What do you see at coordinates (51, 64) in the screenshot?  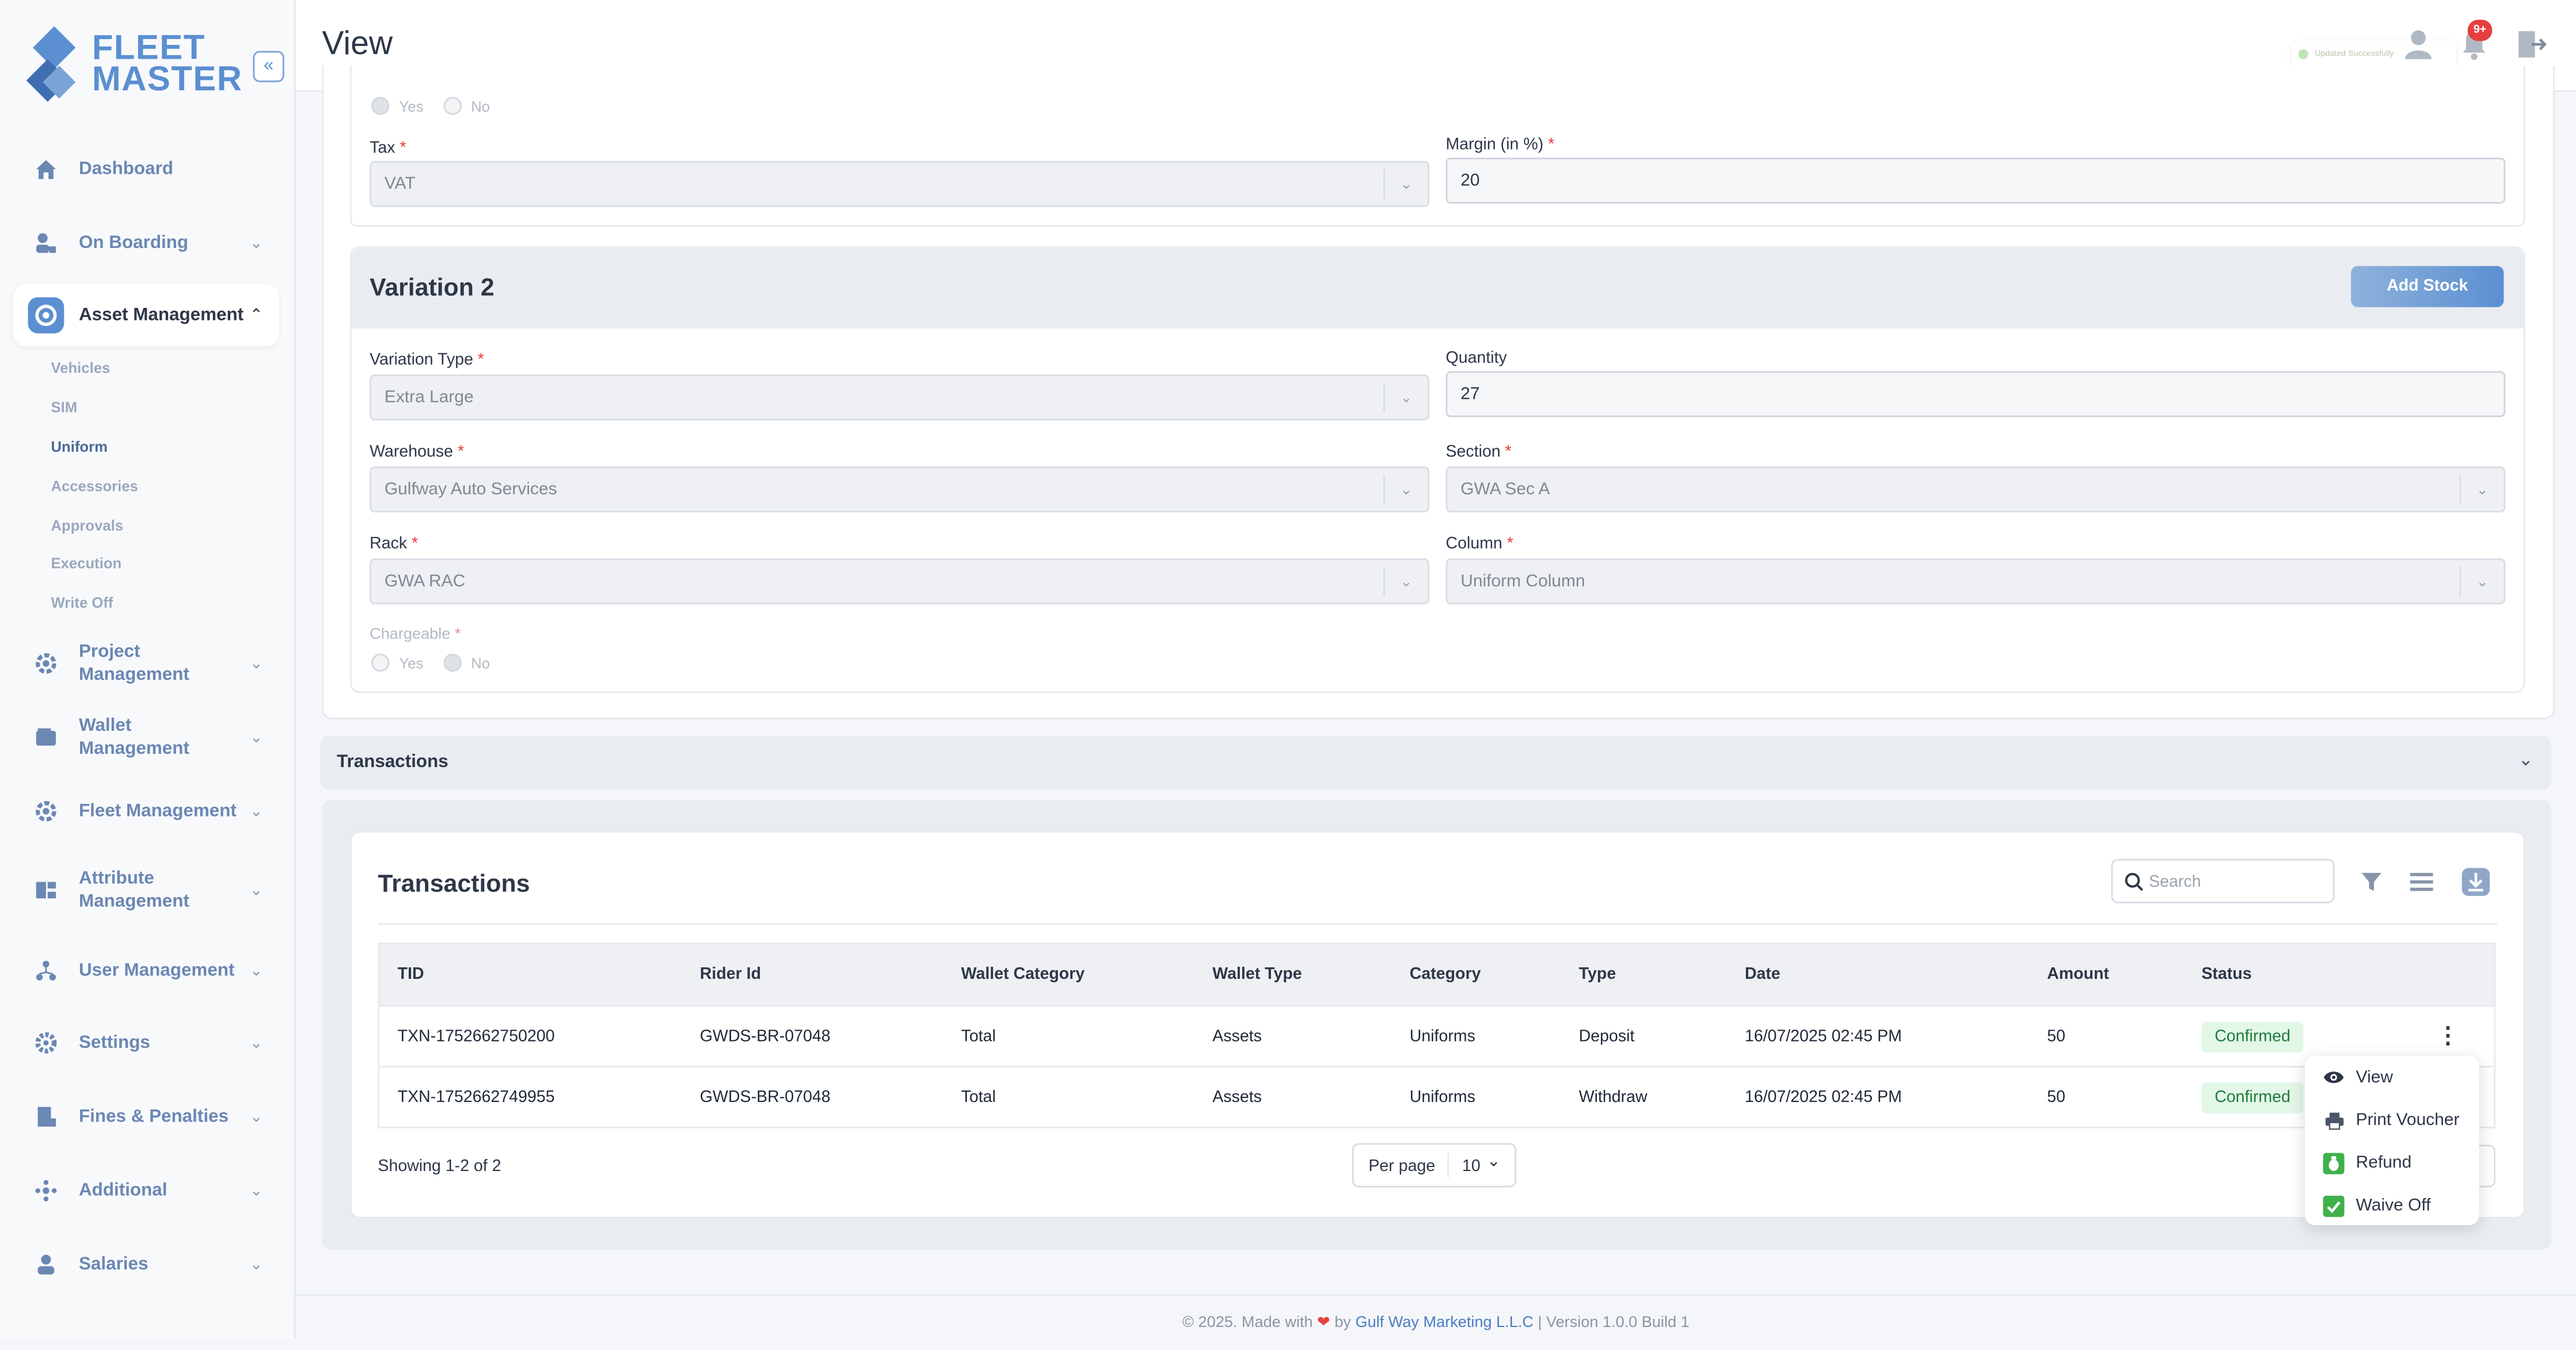 I see `logo-mark-icon` at bounding box center [51, 64].